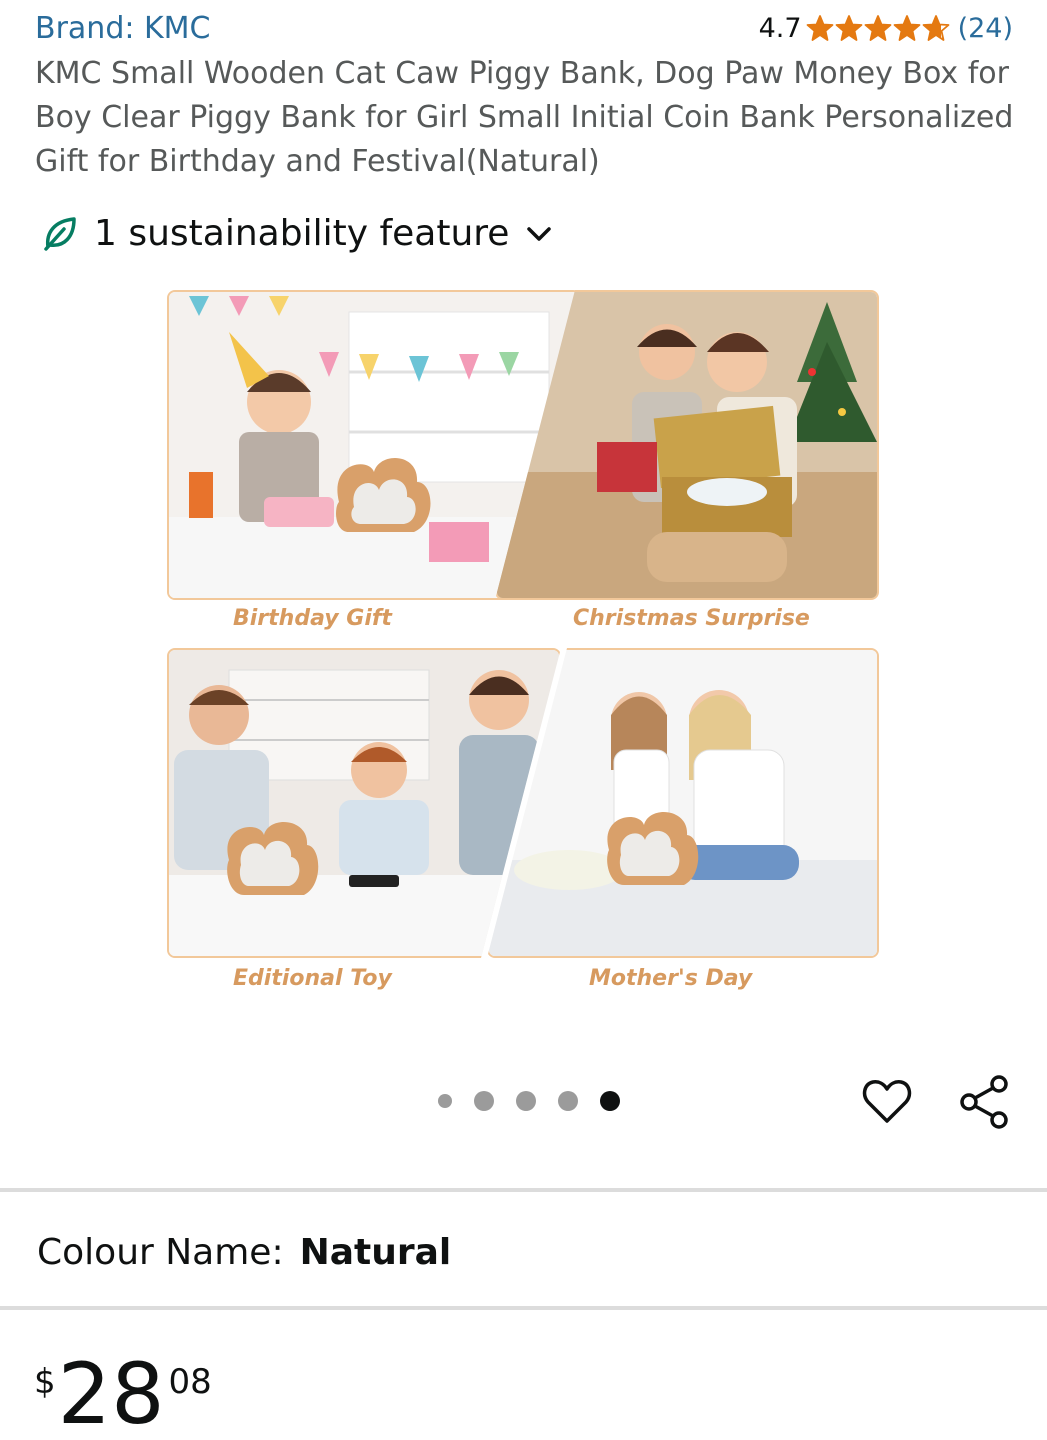  Describe the element at coordinates (111, 1392) in the screenshot. I see `price-whole: 28` at that location.